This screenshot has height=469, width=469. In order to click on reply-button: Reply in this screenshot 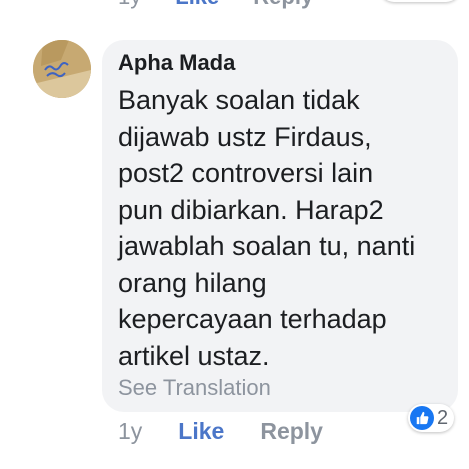, I will do `click(291, 431)`.